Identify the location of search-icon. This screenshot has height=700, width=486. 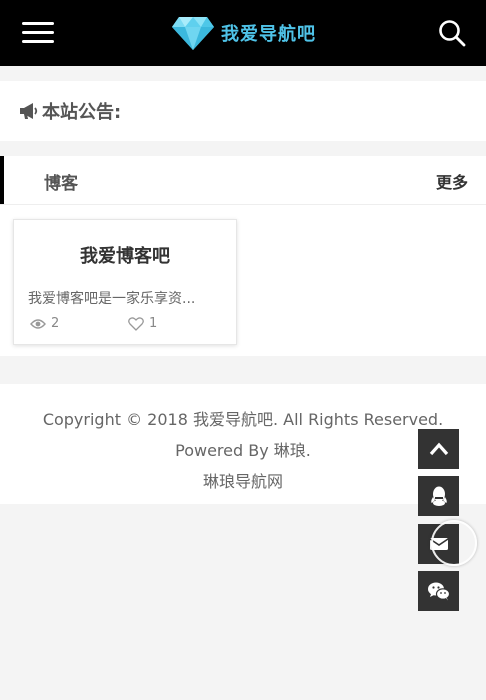
(452, 33).